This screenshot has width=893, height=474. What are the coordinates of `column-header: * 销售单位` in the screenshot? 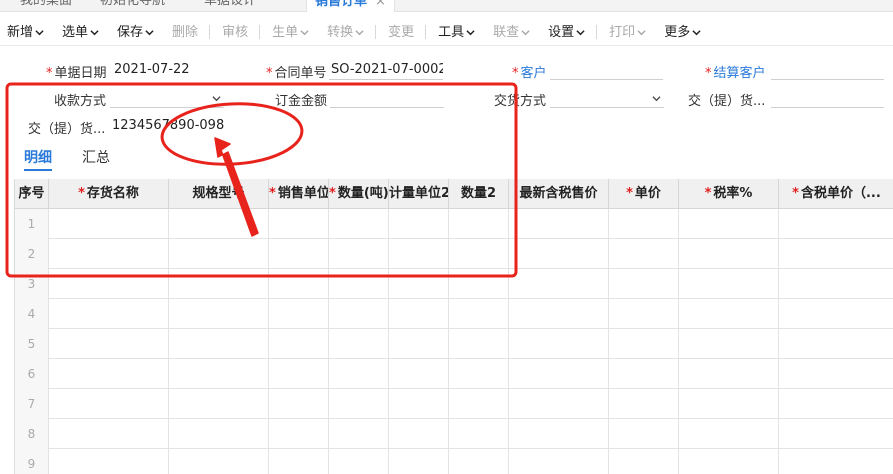 It's located at (299, 194).